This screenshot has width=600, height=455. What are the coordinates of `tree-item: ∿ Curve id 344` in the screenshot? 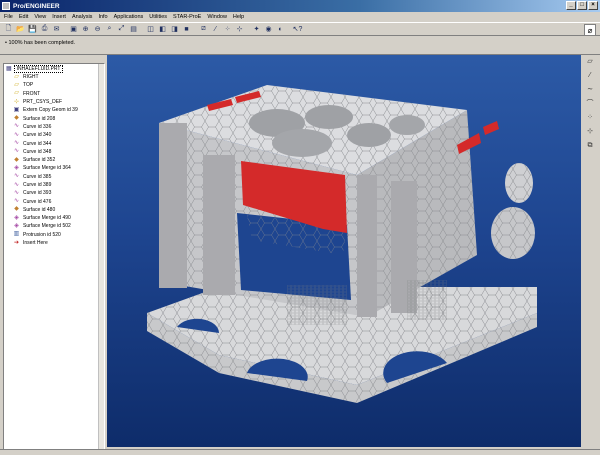 It's located at (54, 143).